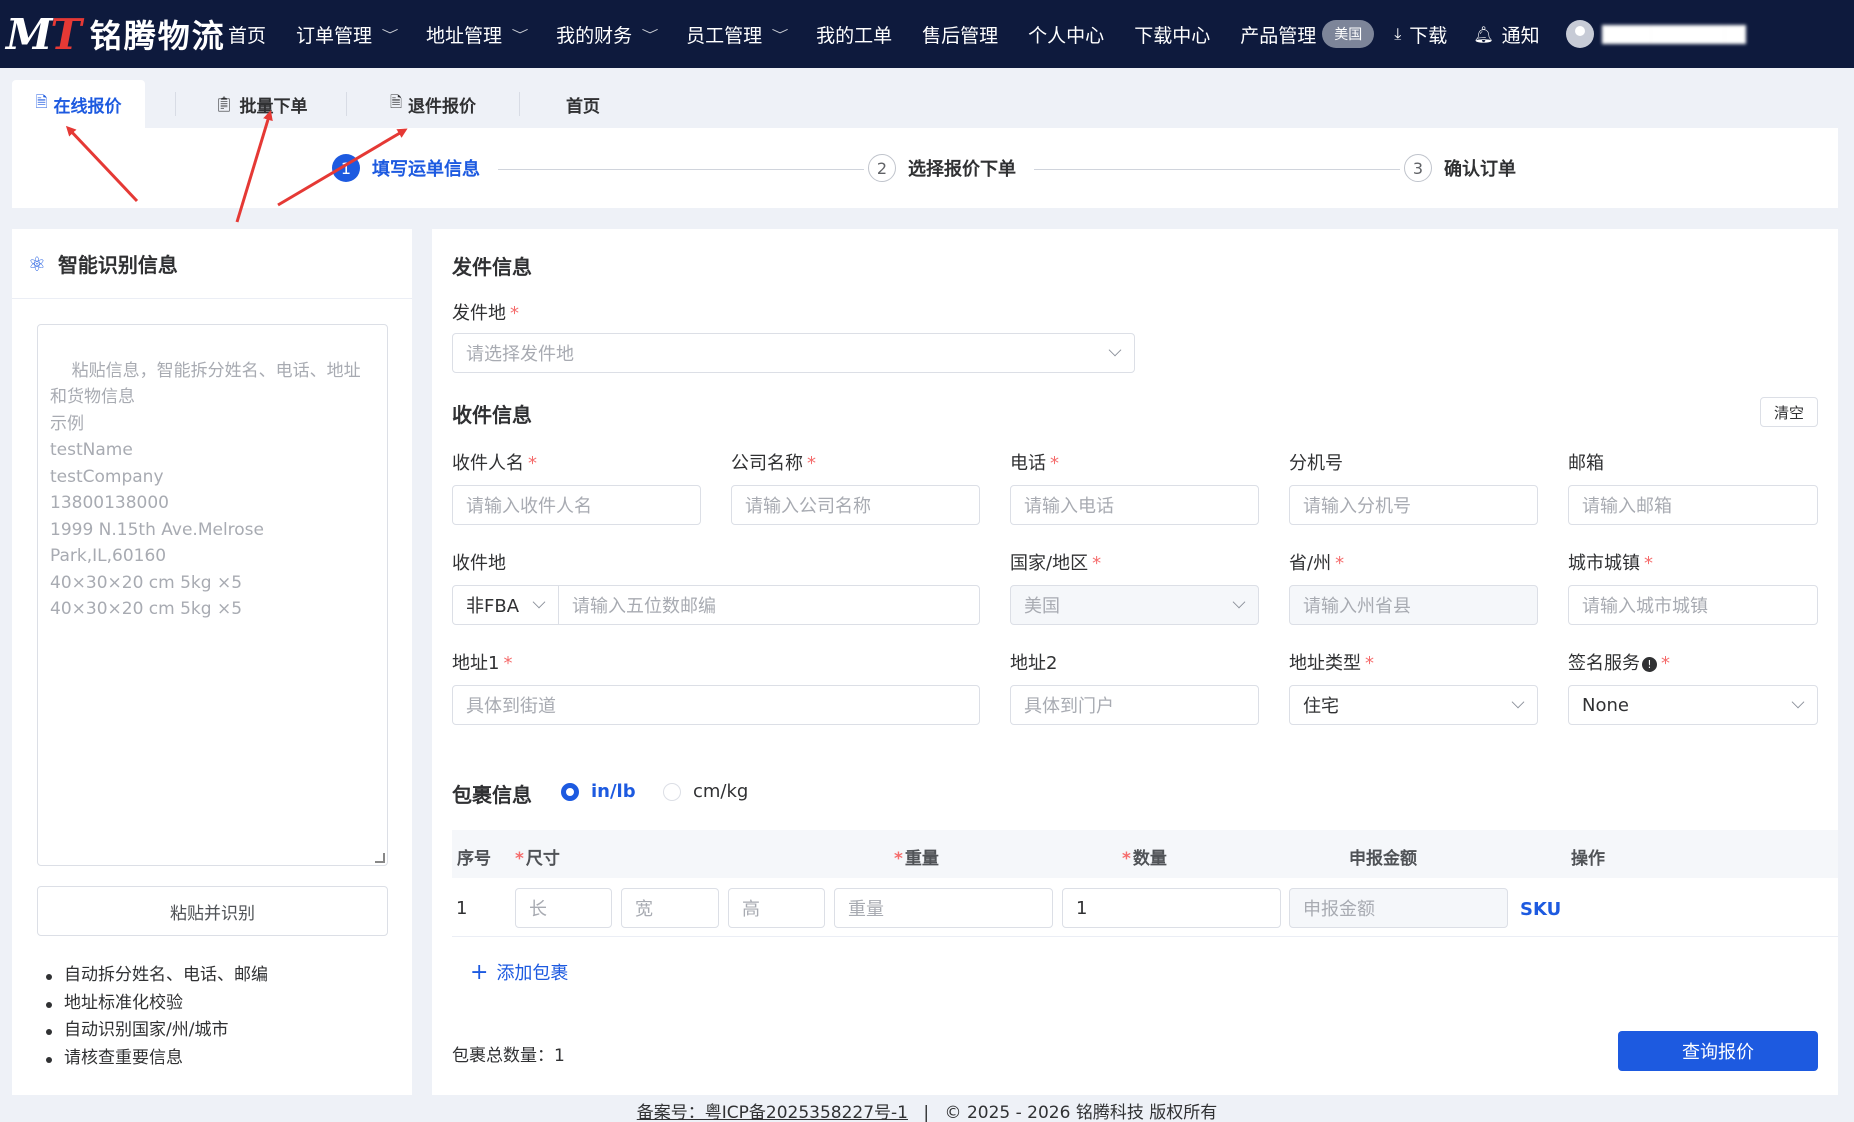  Describe the element at coordinates (212, 913) in the screenshot. I see `button-label: 粘贴并识别` at that location.